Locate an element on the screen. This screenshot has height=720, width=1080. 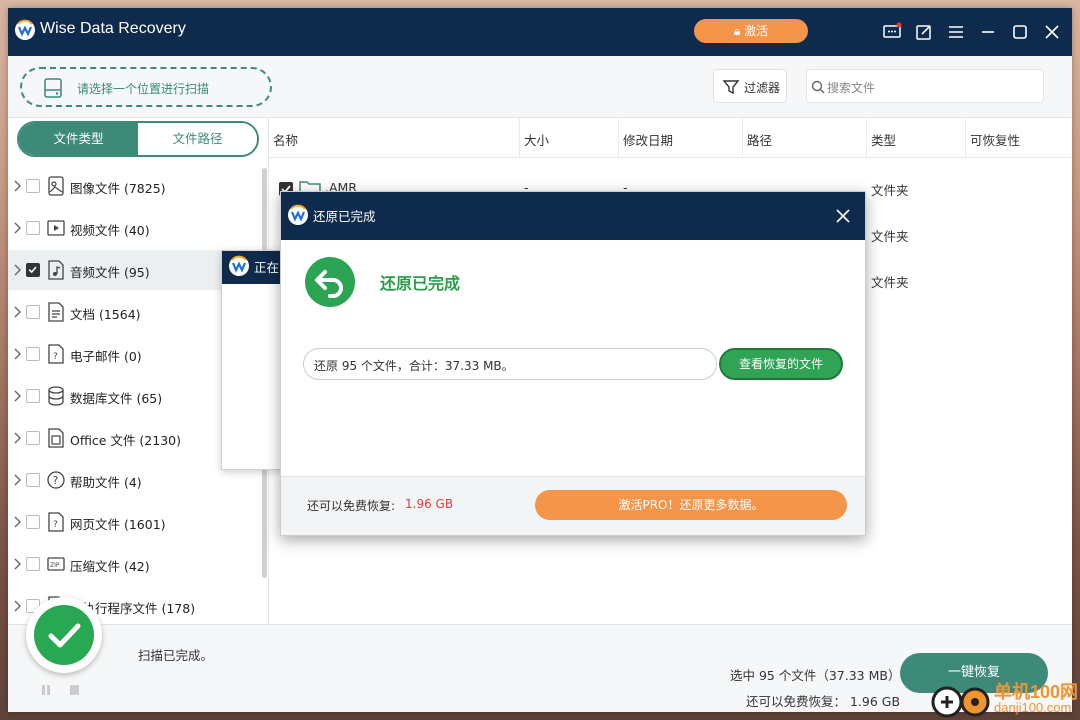
progress-dialog-title: 正在 is located at coordinates (267, 267).